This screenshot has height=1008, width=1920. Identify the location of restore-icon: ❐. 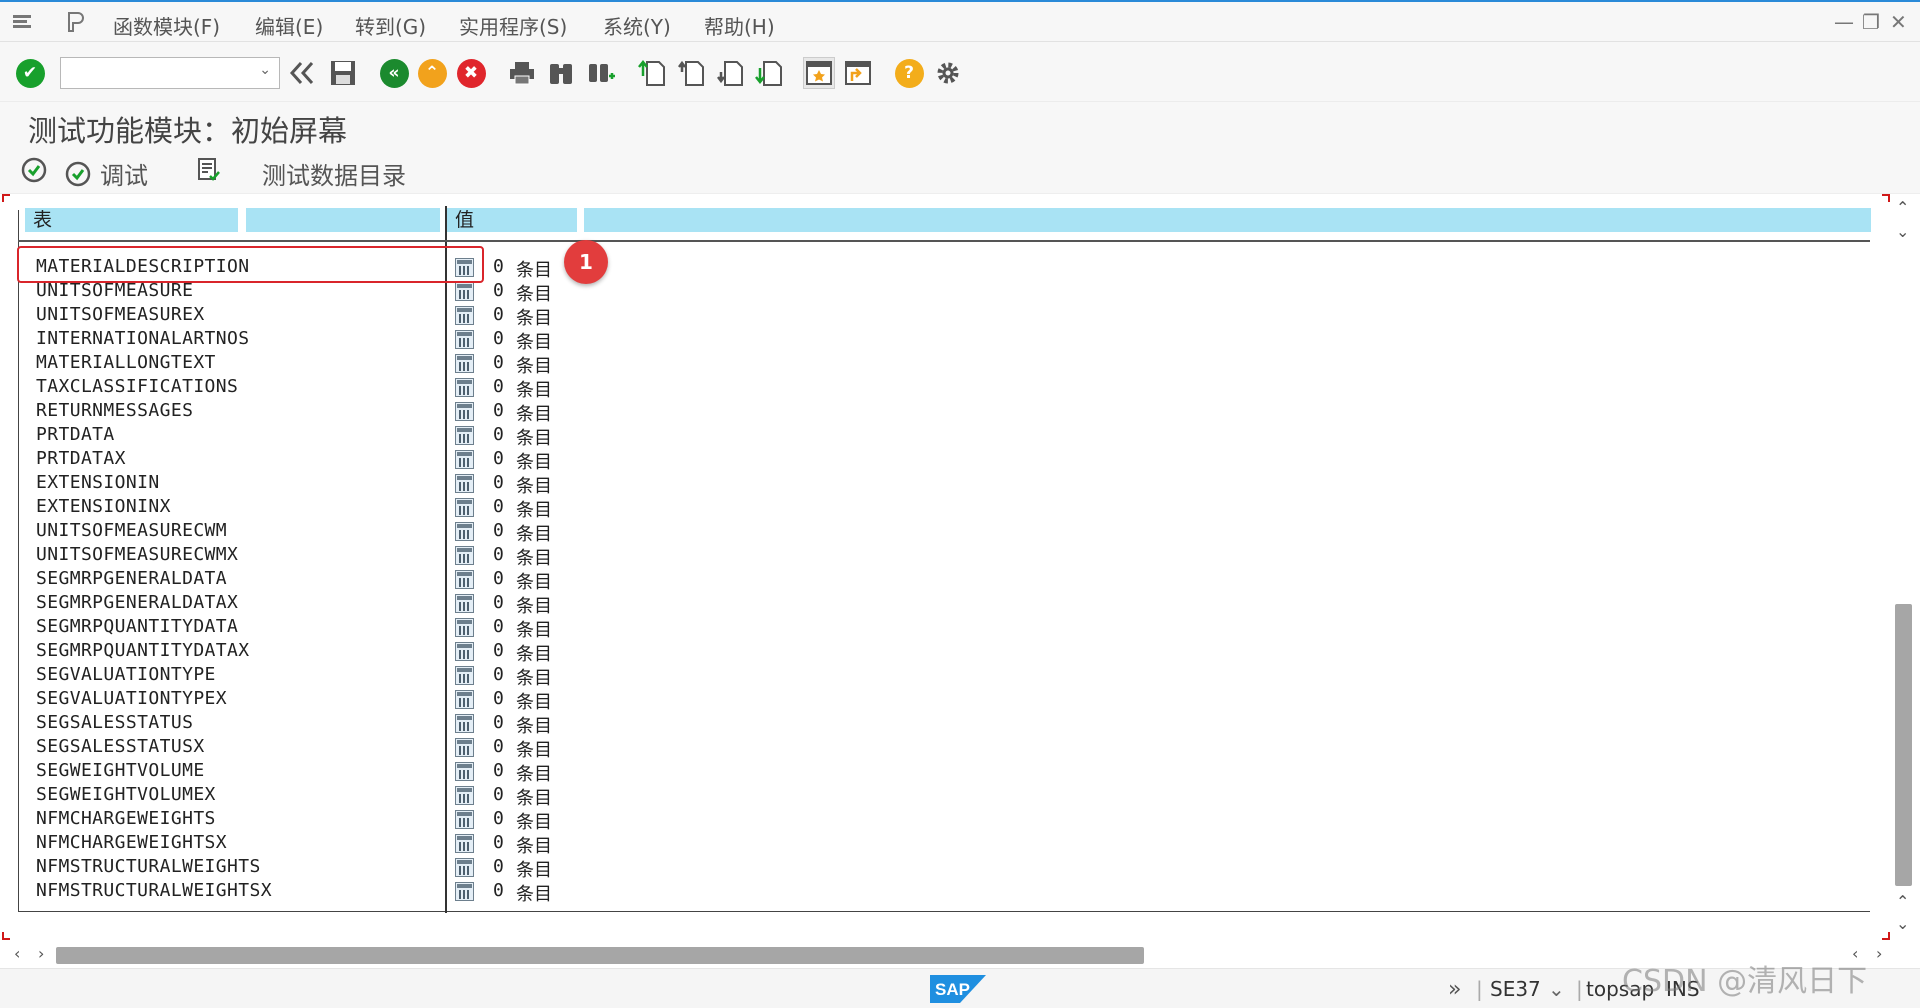
(1871, 22).